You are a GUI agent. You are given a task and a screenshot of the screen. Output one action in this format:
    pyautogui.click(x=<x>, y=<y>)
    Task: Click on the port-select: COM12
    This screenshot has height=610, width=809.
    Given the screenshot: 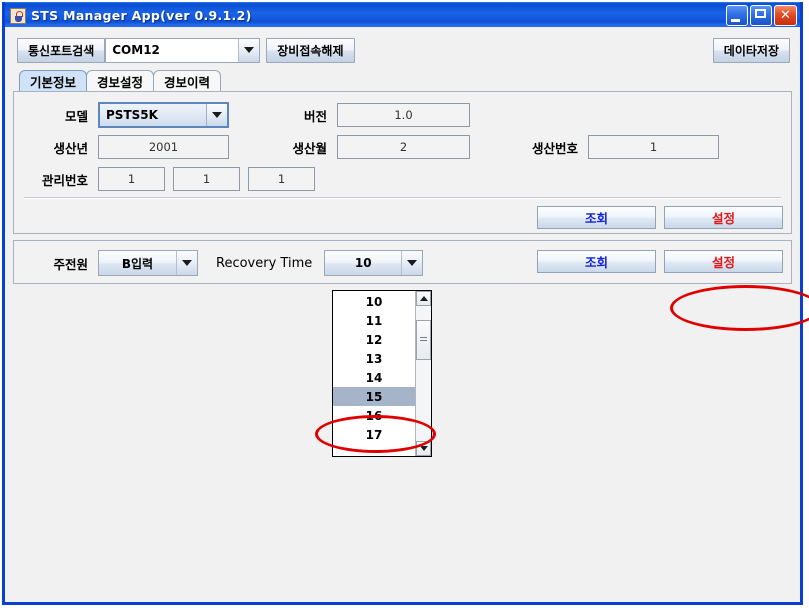 What is the action you would take?
    pyautogui.click(x=183, y=50)
    